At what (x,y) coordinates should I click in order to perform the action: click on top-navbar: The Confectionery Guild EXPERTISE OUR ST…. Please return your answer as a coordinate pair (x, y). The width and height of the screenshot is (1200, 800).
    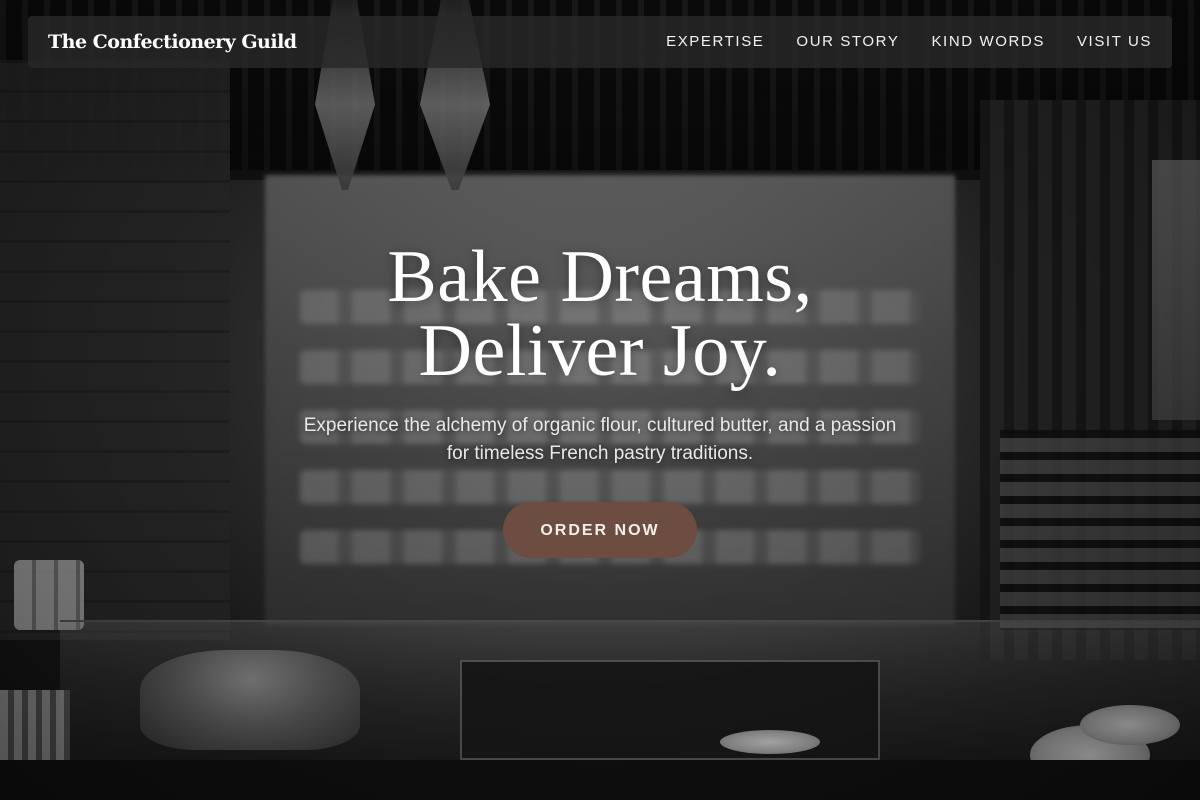
    Looking at the image, I should click on (600, 42).